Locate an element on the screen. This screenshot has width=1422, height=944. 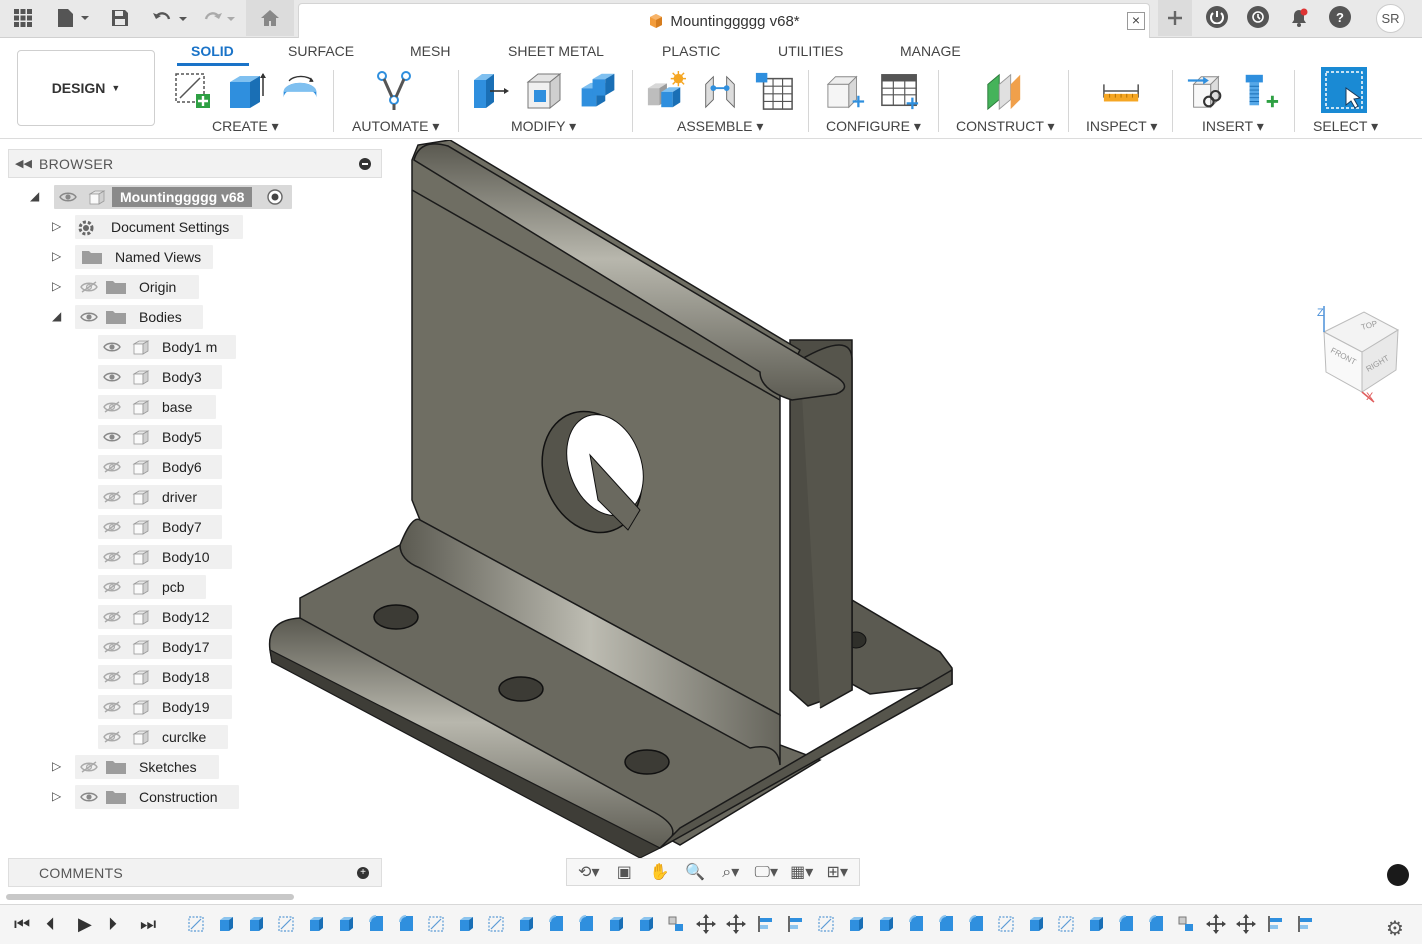
body-node-box: driver is located at coordinates (160, 497).